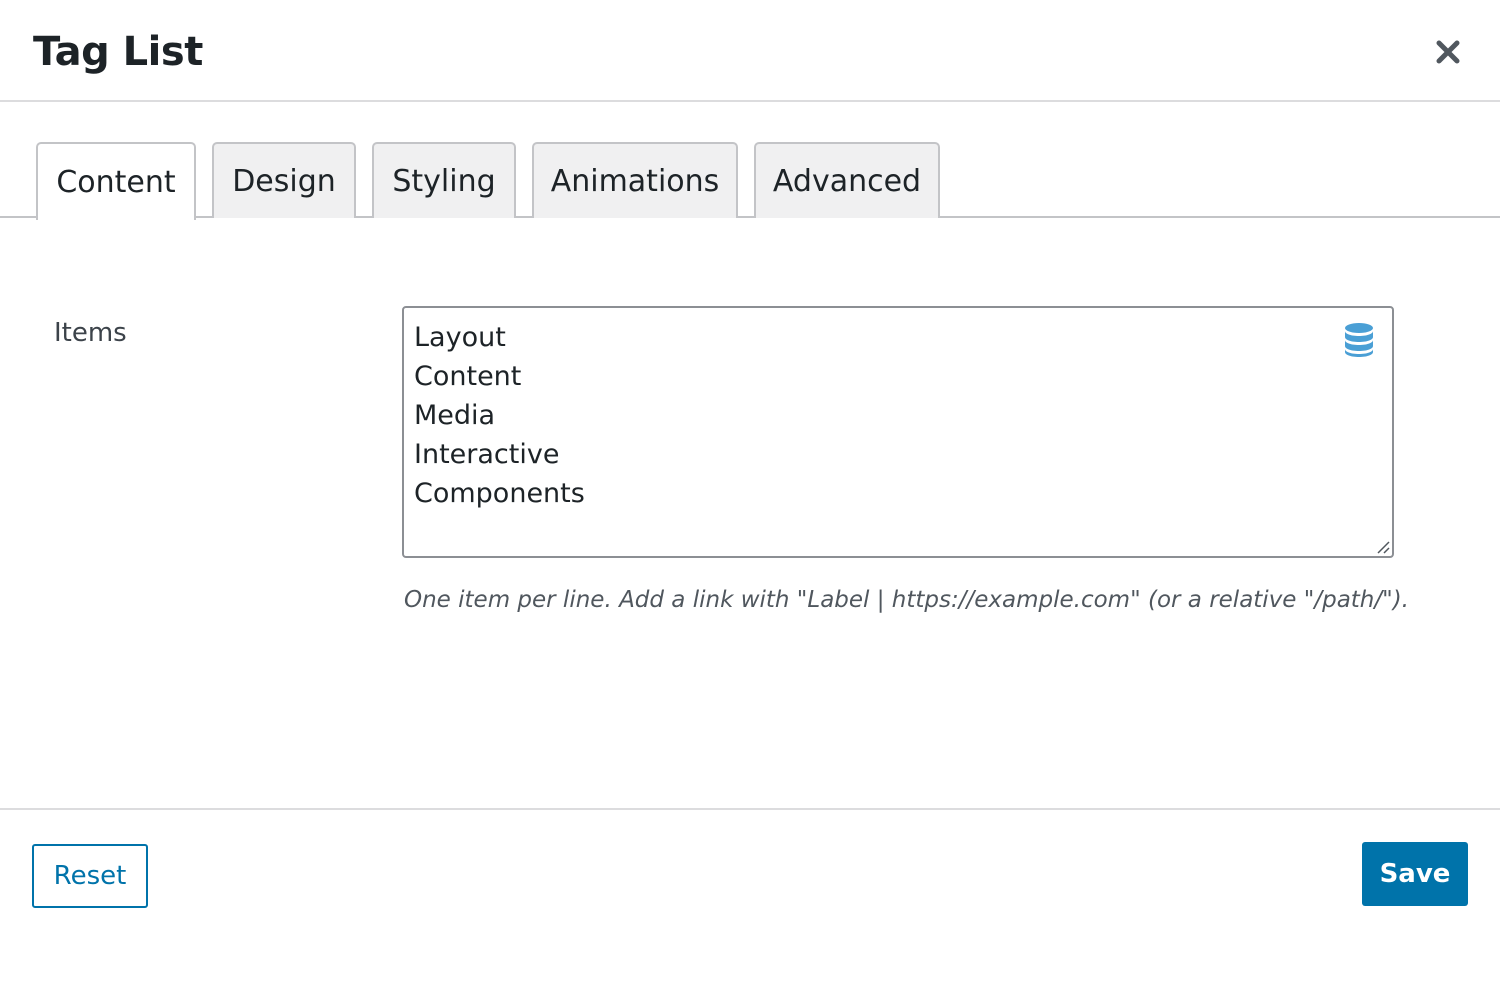 This screenshot has height=1000, width=1500. I want to click on close-button, so click(1448, 52).